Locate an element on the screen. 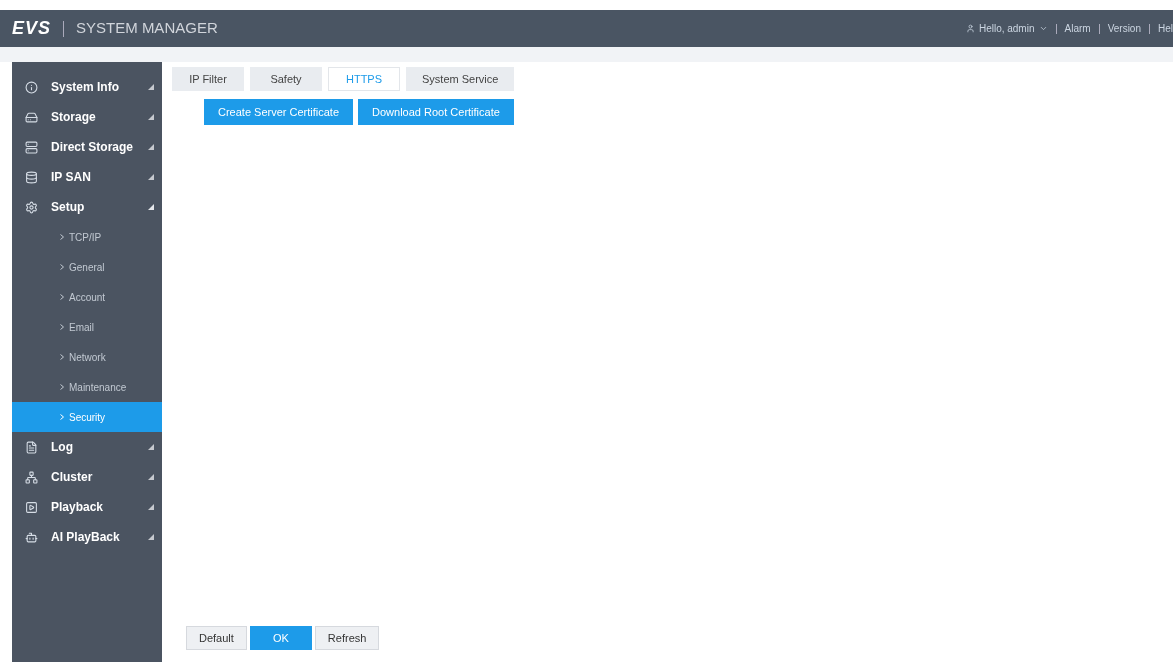 The width and height of the screenshot is (1173, 662). submenu-label: Account is located at coordinates (87, 297).